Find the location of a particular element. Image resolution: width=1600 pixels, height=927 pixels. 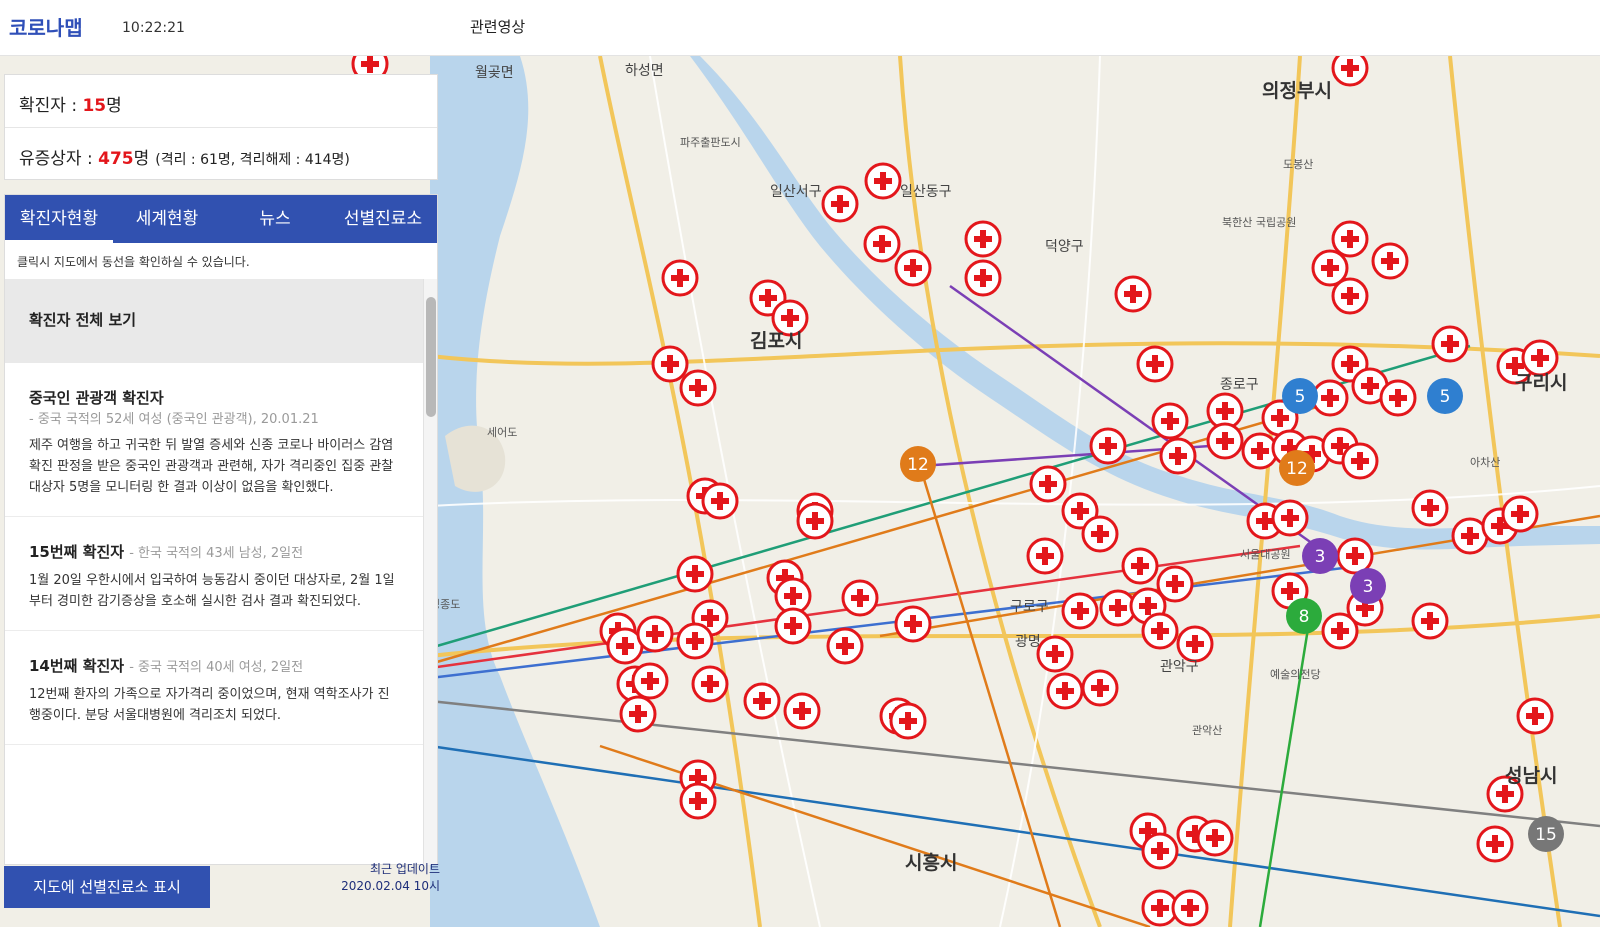

place-label: 종로구 is located at coordinates (1239, 385).